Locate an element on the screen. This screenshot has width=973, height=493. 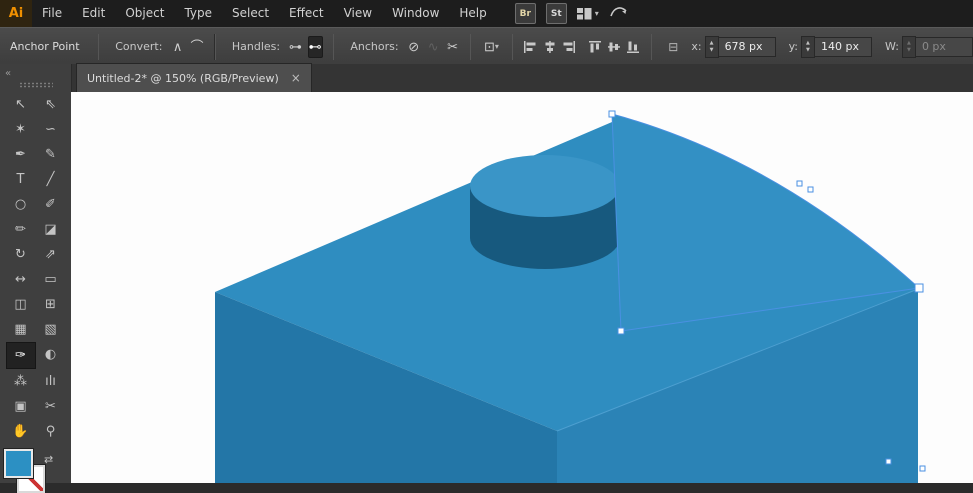
scissors-icon: ✂ is located at coordinates (453, 46).